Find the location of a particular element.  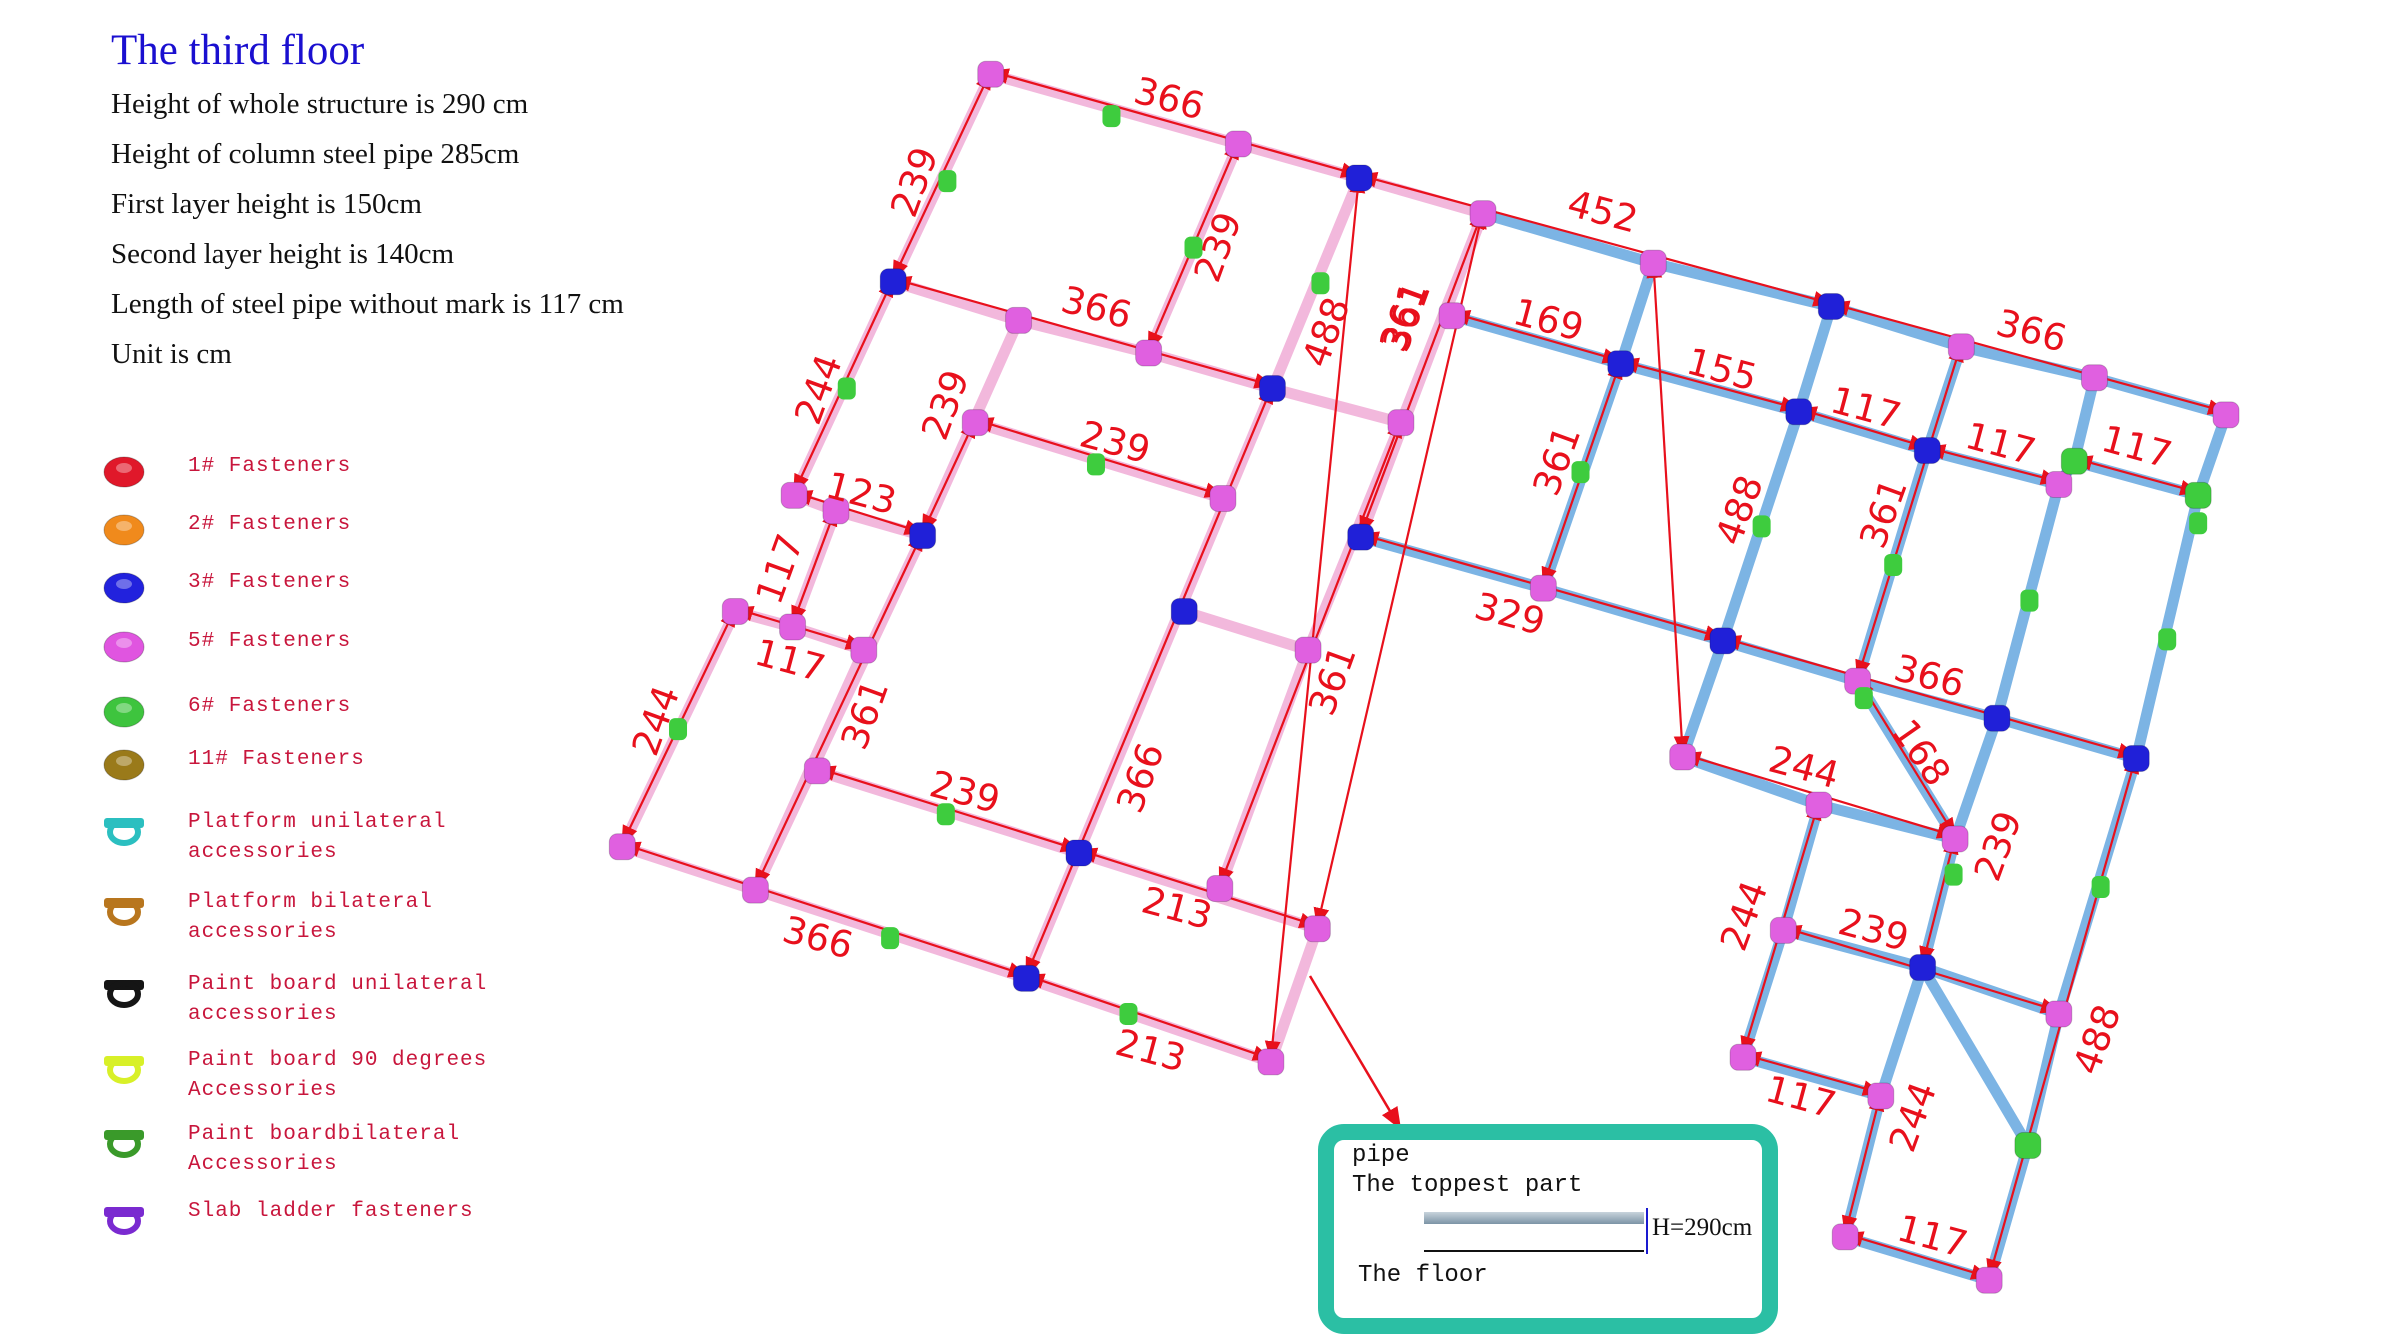

inset-top-label: The toppest part is located at coordinates (1467, 1185).